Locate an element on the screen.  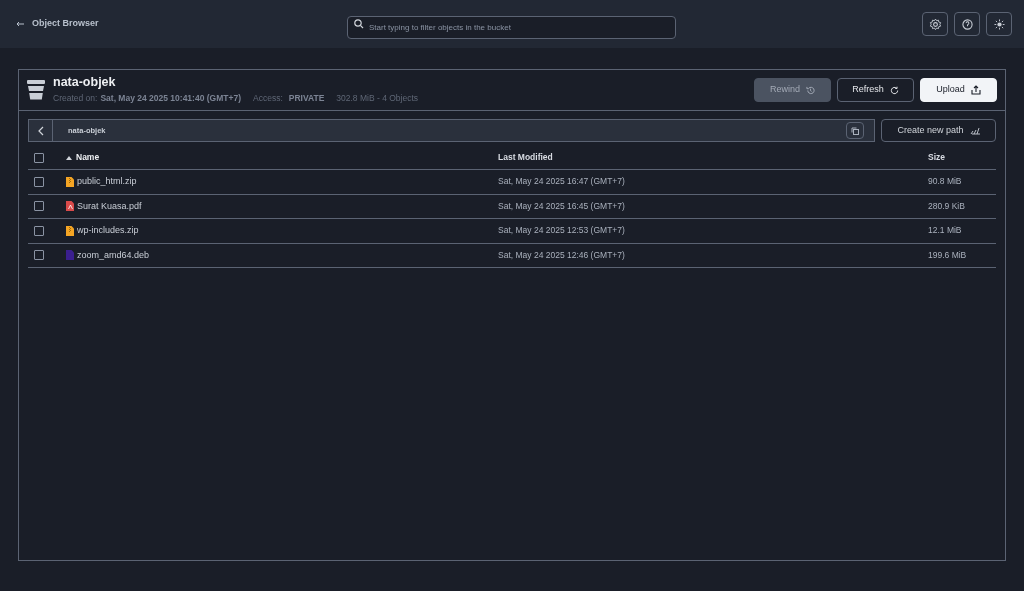
file-name: wp-includes.zip is located at coordinates (108, 231).